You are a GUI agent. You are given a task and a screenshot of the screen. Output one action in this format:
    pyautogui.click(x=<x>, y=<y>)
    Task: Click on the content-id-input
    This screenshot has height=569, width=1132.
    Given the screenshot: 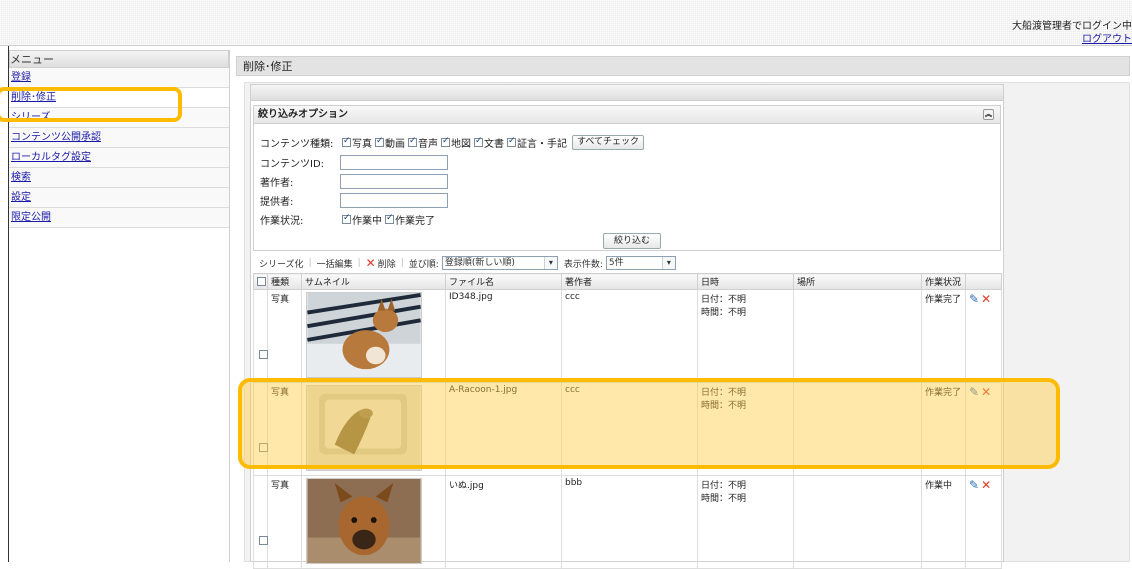 What is the action you would take?
    pyautogui.click(x=394, y=162)
    